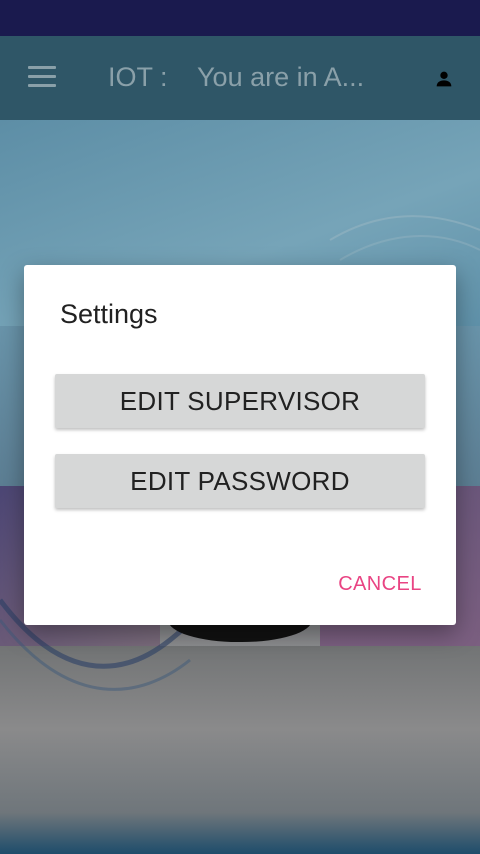  Describe the element at coordinates (42, 77) in the screenshot. I see `hamburger-menu-icon` at that location.